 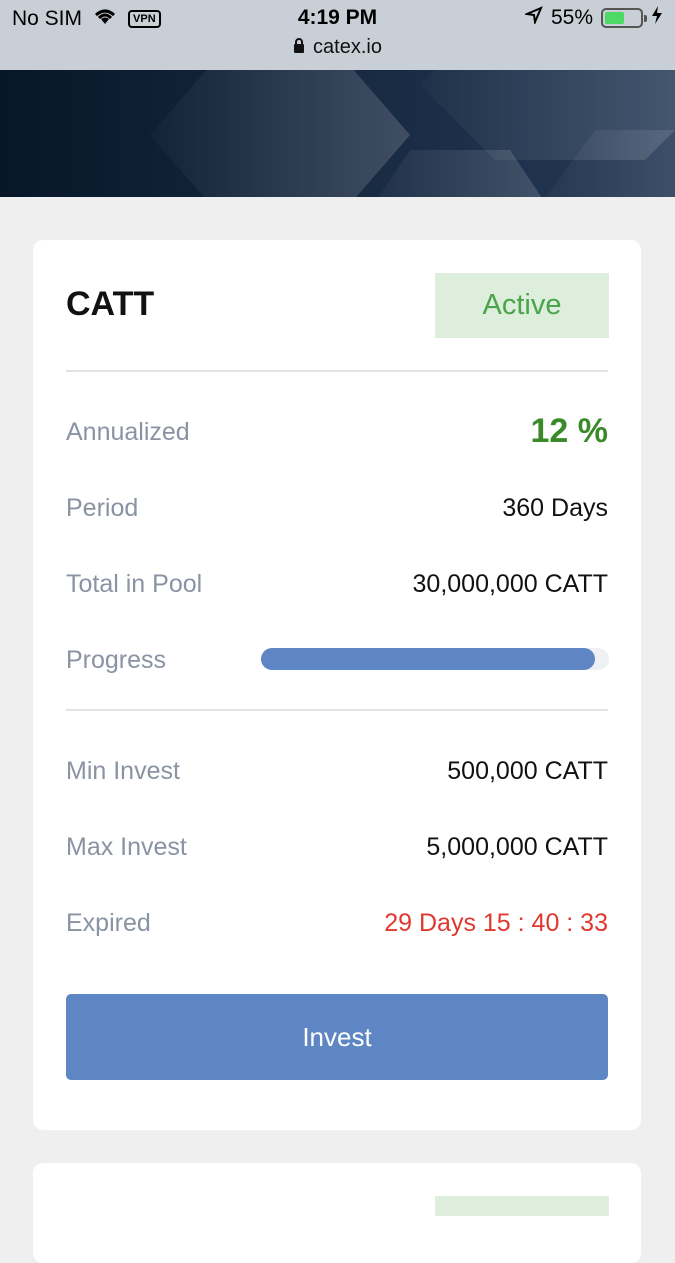 What do you see at coordinates (657, 18) in the screenshot?
I see `charging-icon` at bounding box center [657, 18].